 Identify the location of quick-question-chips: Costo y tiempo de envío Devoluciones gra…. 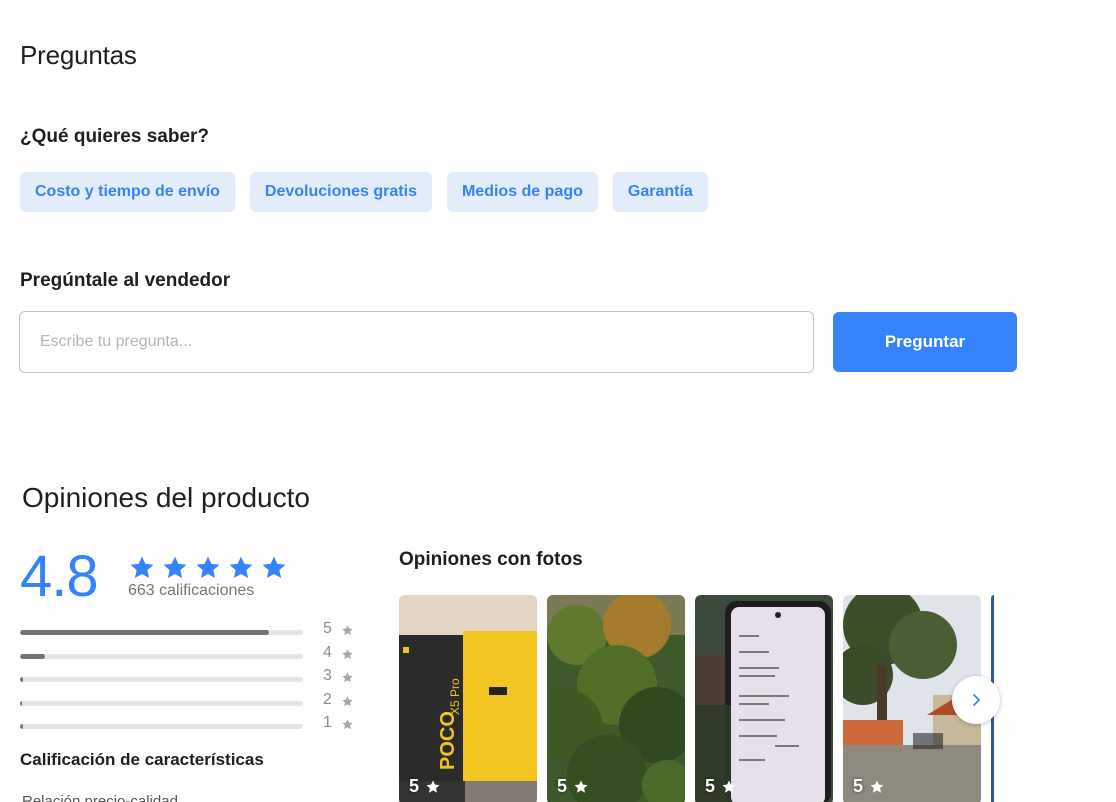
(364, 192).